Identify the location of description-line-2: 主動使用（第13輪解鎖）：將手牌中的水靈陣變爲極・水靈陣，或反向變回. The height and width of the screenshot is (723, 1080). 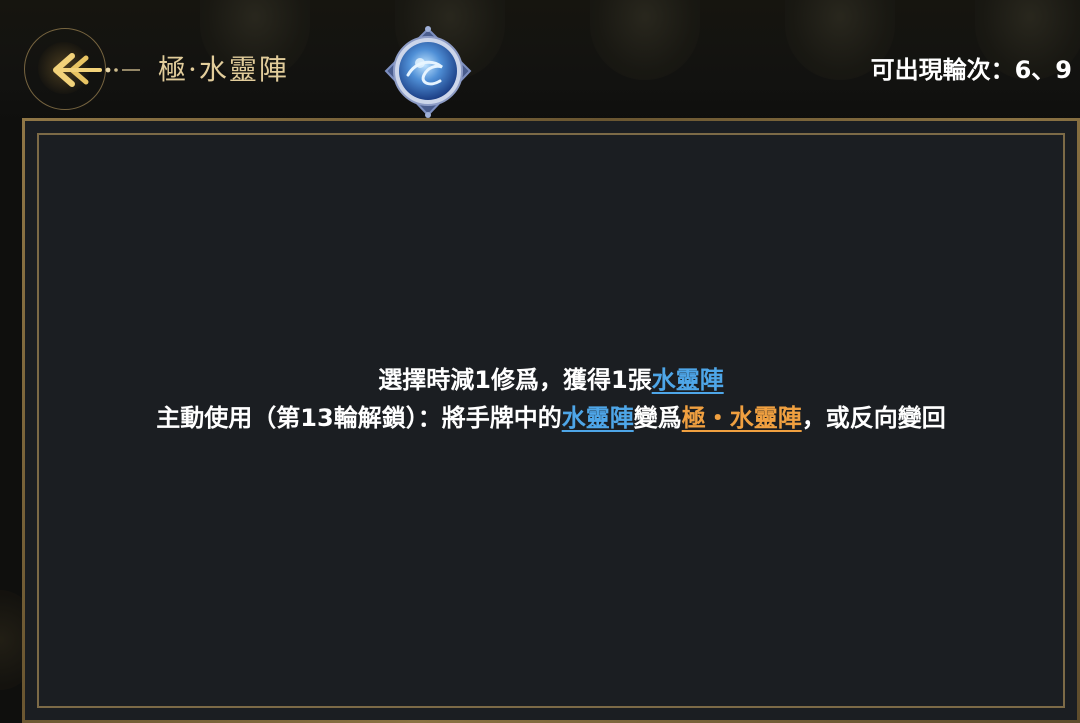
(551, 418).